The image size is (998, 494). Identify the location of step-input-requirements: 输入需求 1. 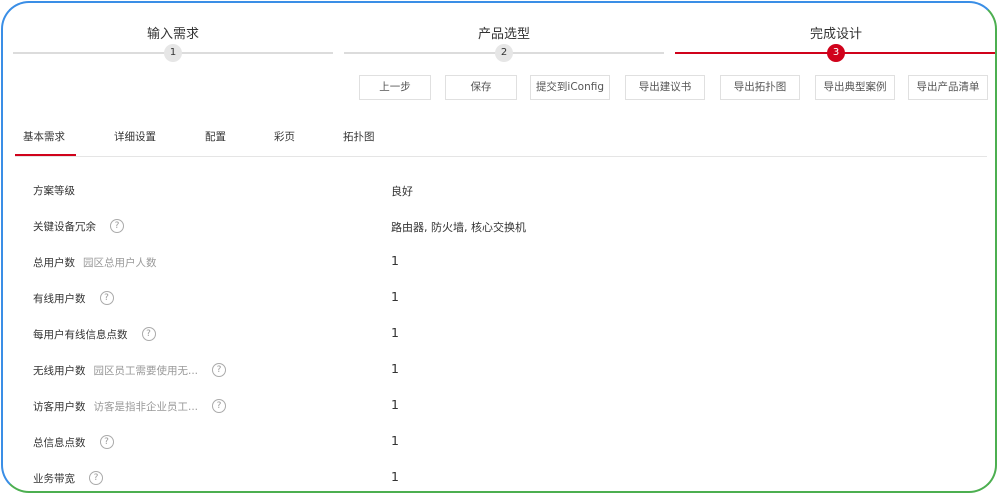
(173, 42).